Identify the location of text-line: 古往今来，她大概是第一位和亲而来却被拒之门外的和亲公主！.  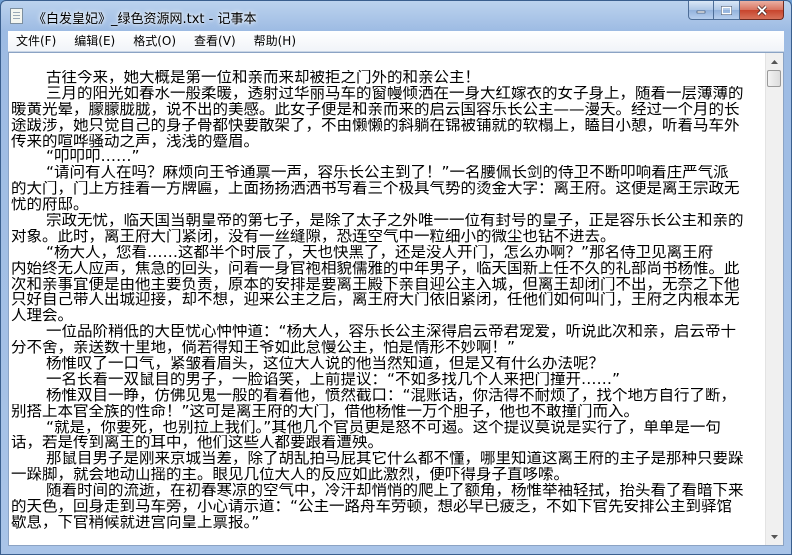
(263, 78).